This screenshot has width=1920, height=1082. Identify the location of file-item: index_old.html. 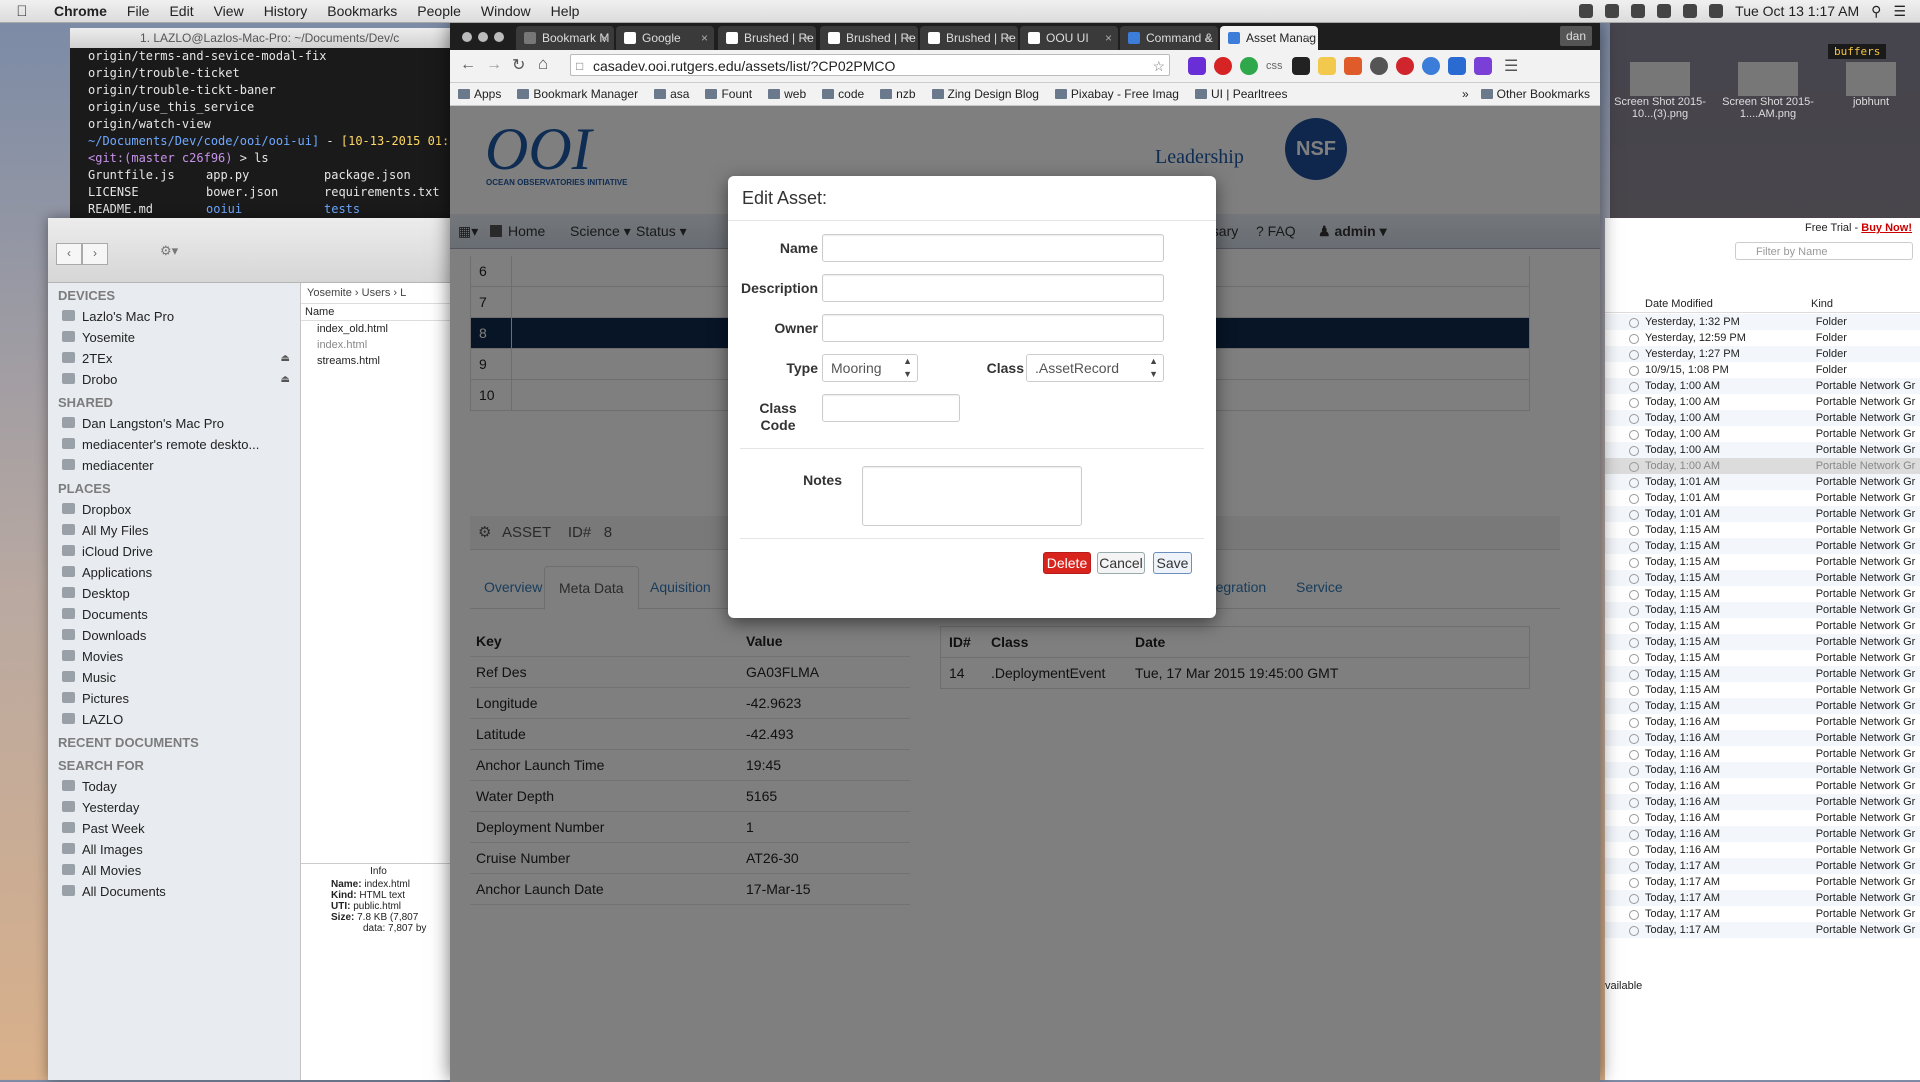
(378, 329).